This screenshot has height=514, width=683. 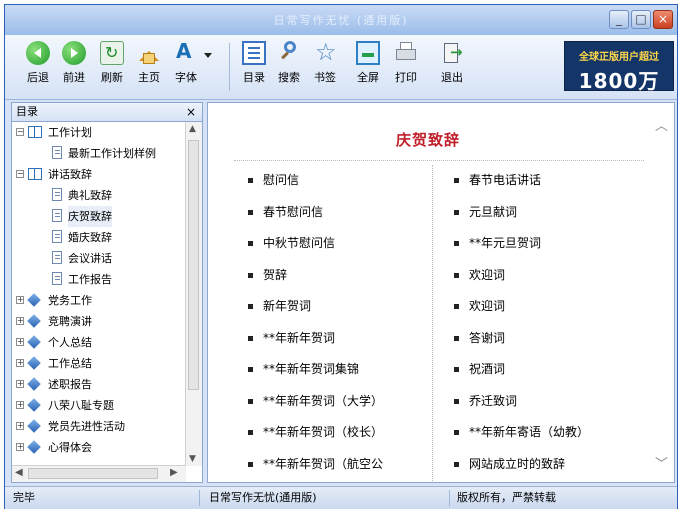 I want to click on back-button: 后退, so click(x=38, y=63).